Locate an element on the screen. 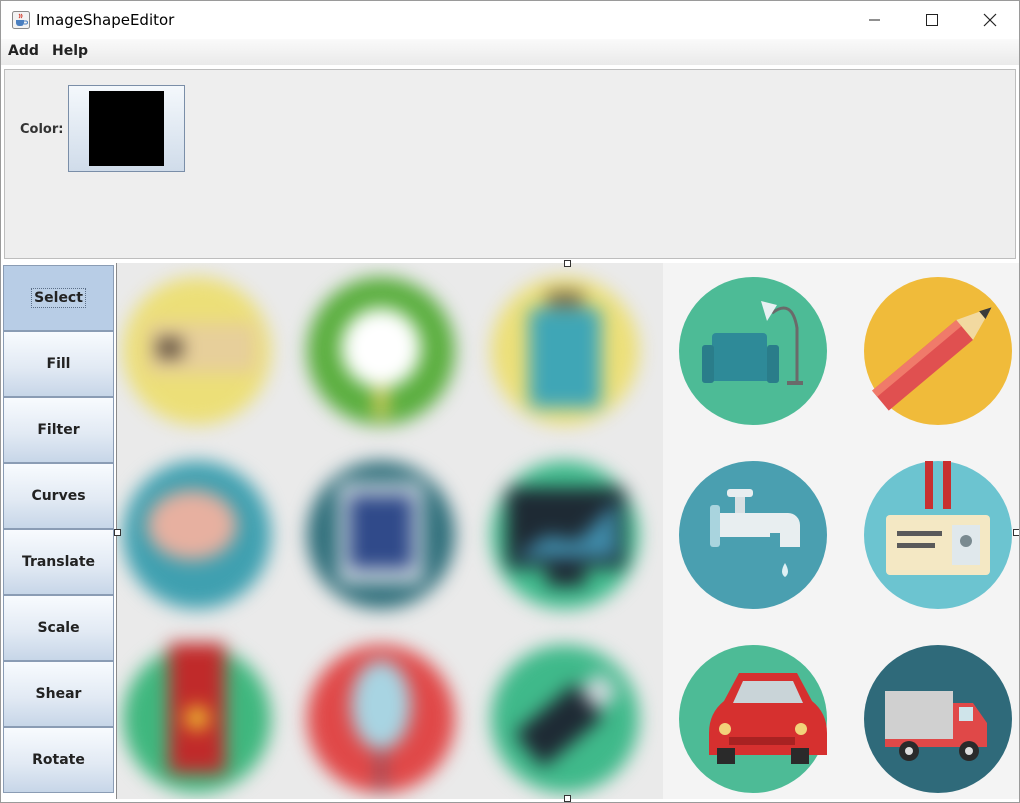 Image resolution: width=1020 pixels, height=803 pixels. maximize-icon is located at coordinates (932, 20).